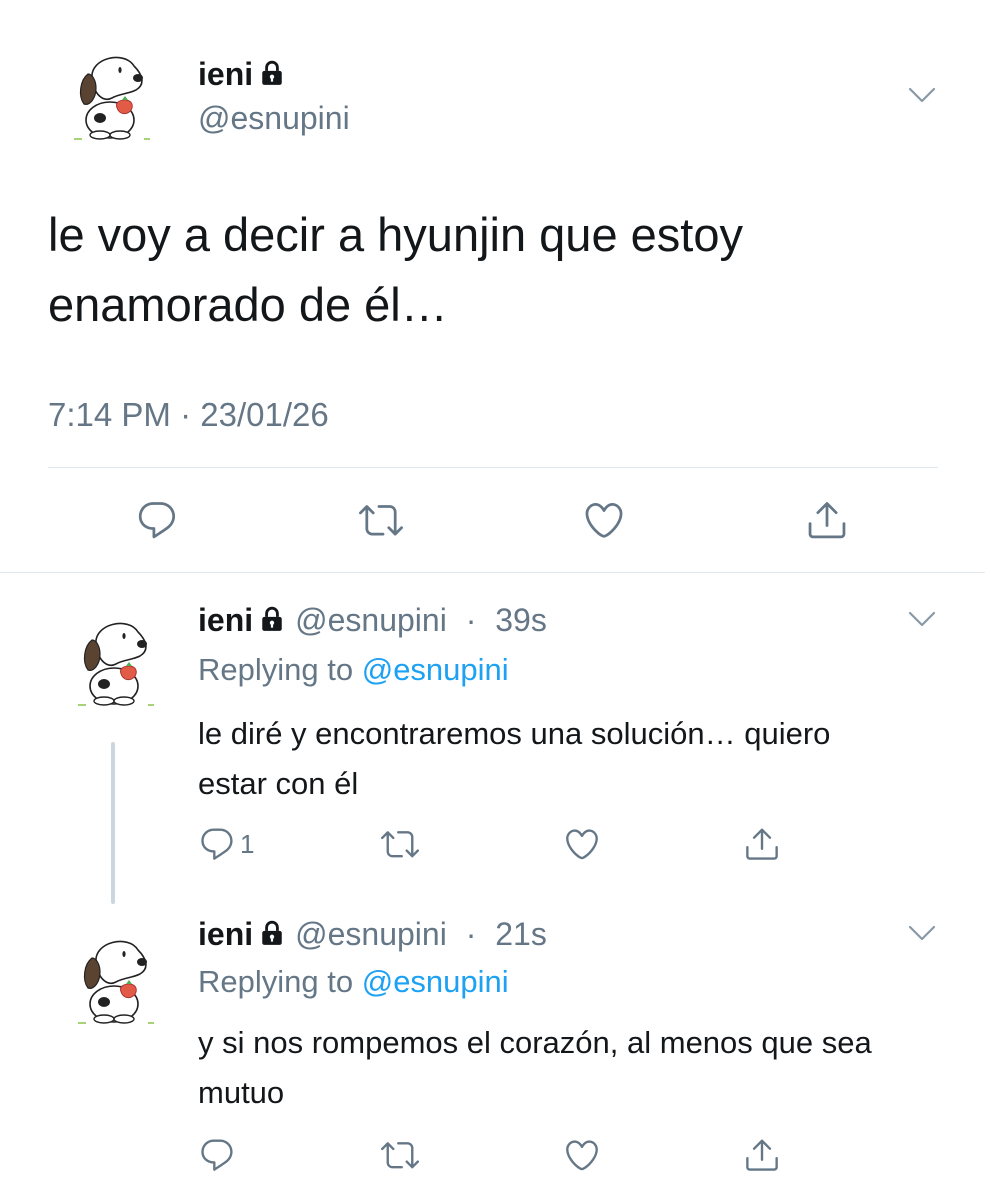  I want to click on section-divider, so click(492, 572).